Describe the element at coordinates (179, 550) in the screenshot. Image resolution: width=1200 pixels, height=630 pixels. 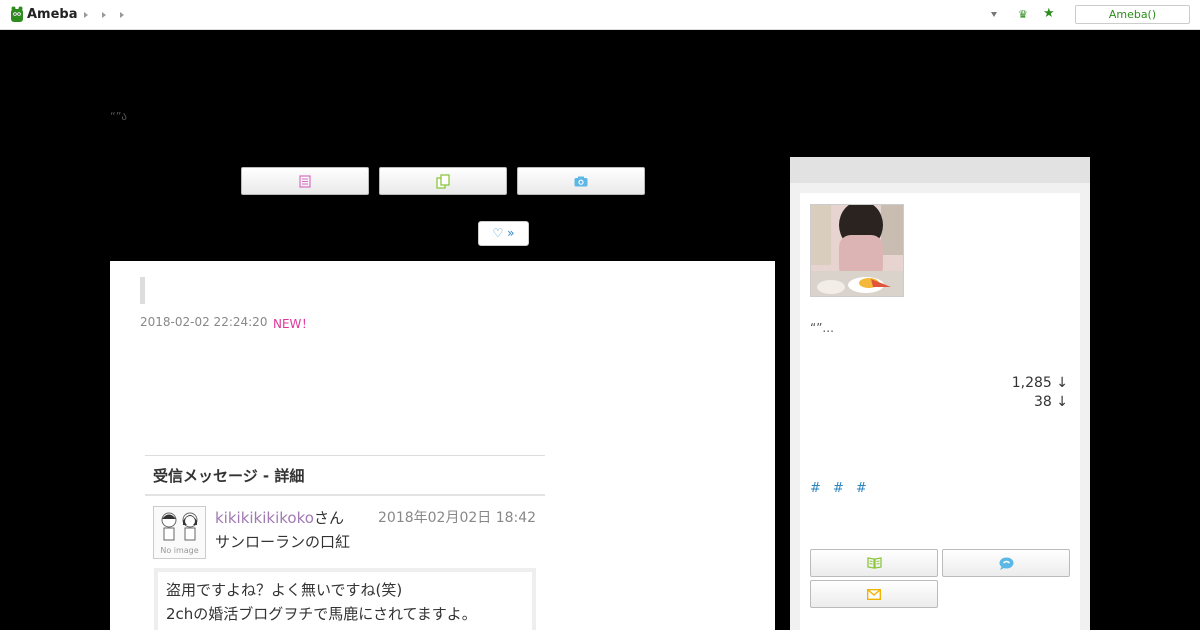
I see `avatar-label: No image` at that location.